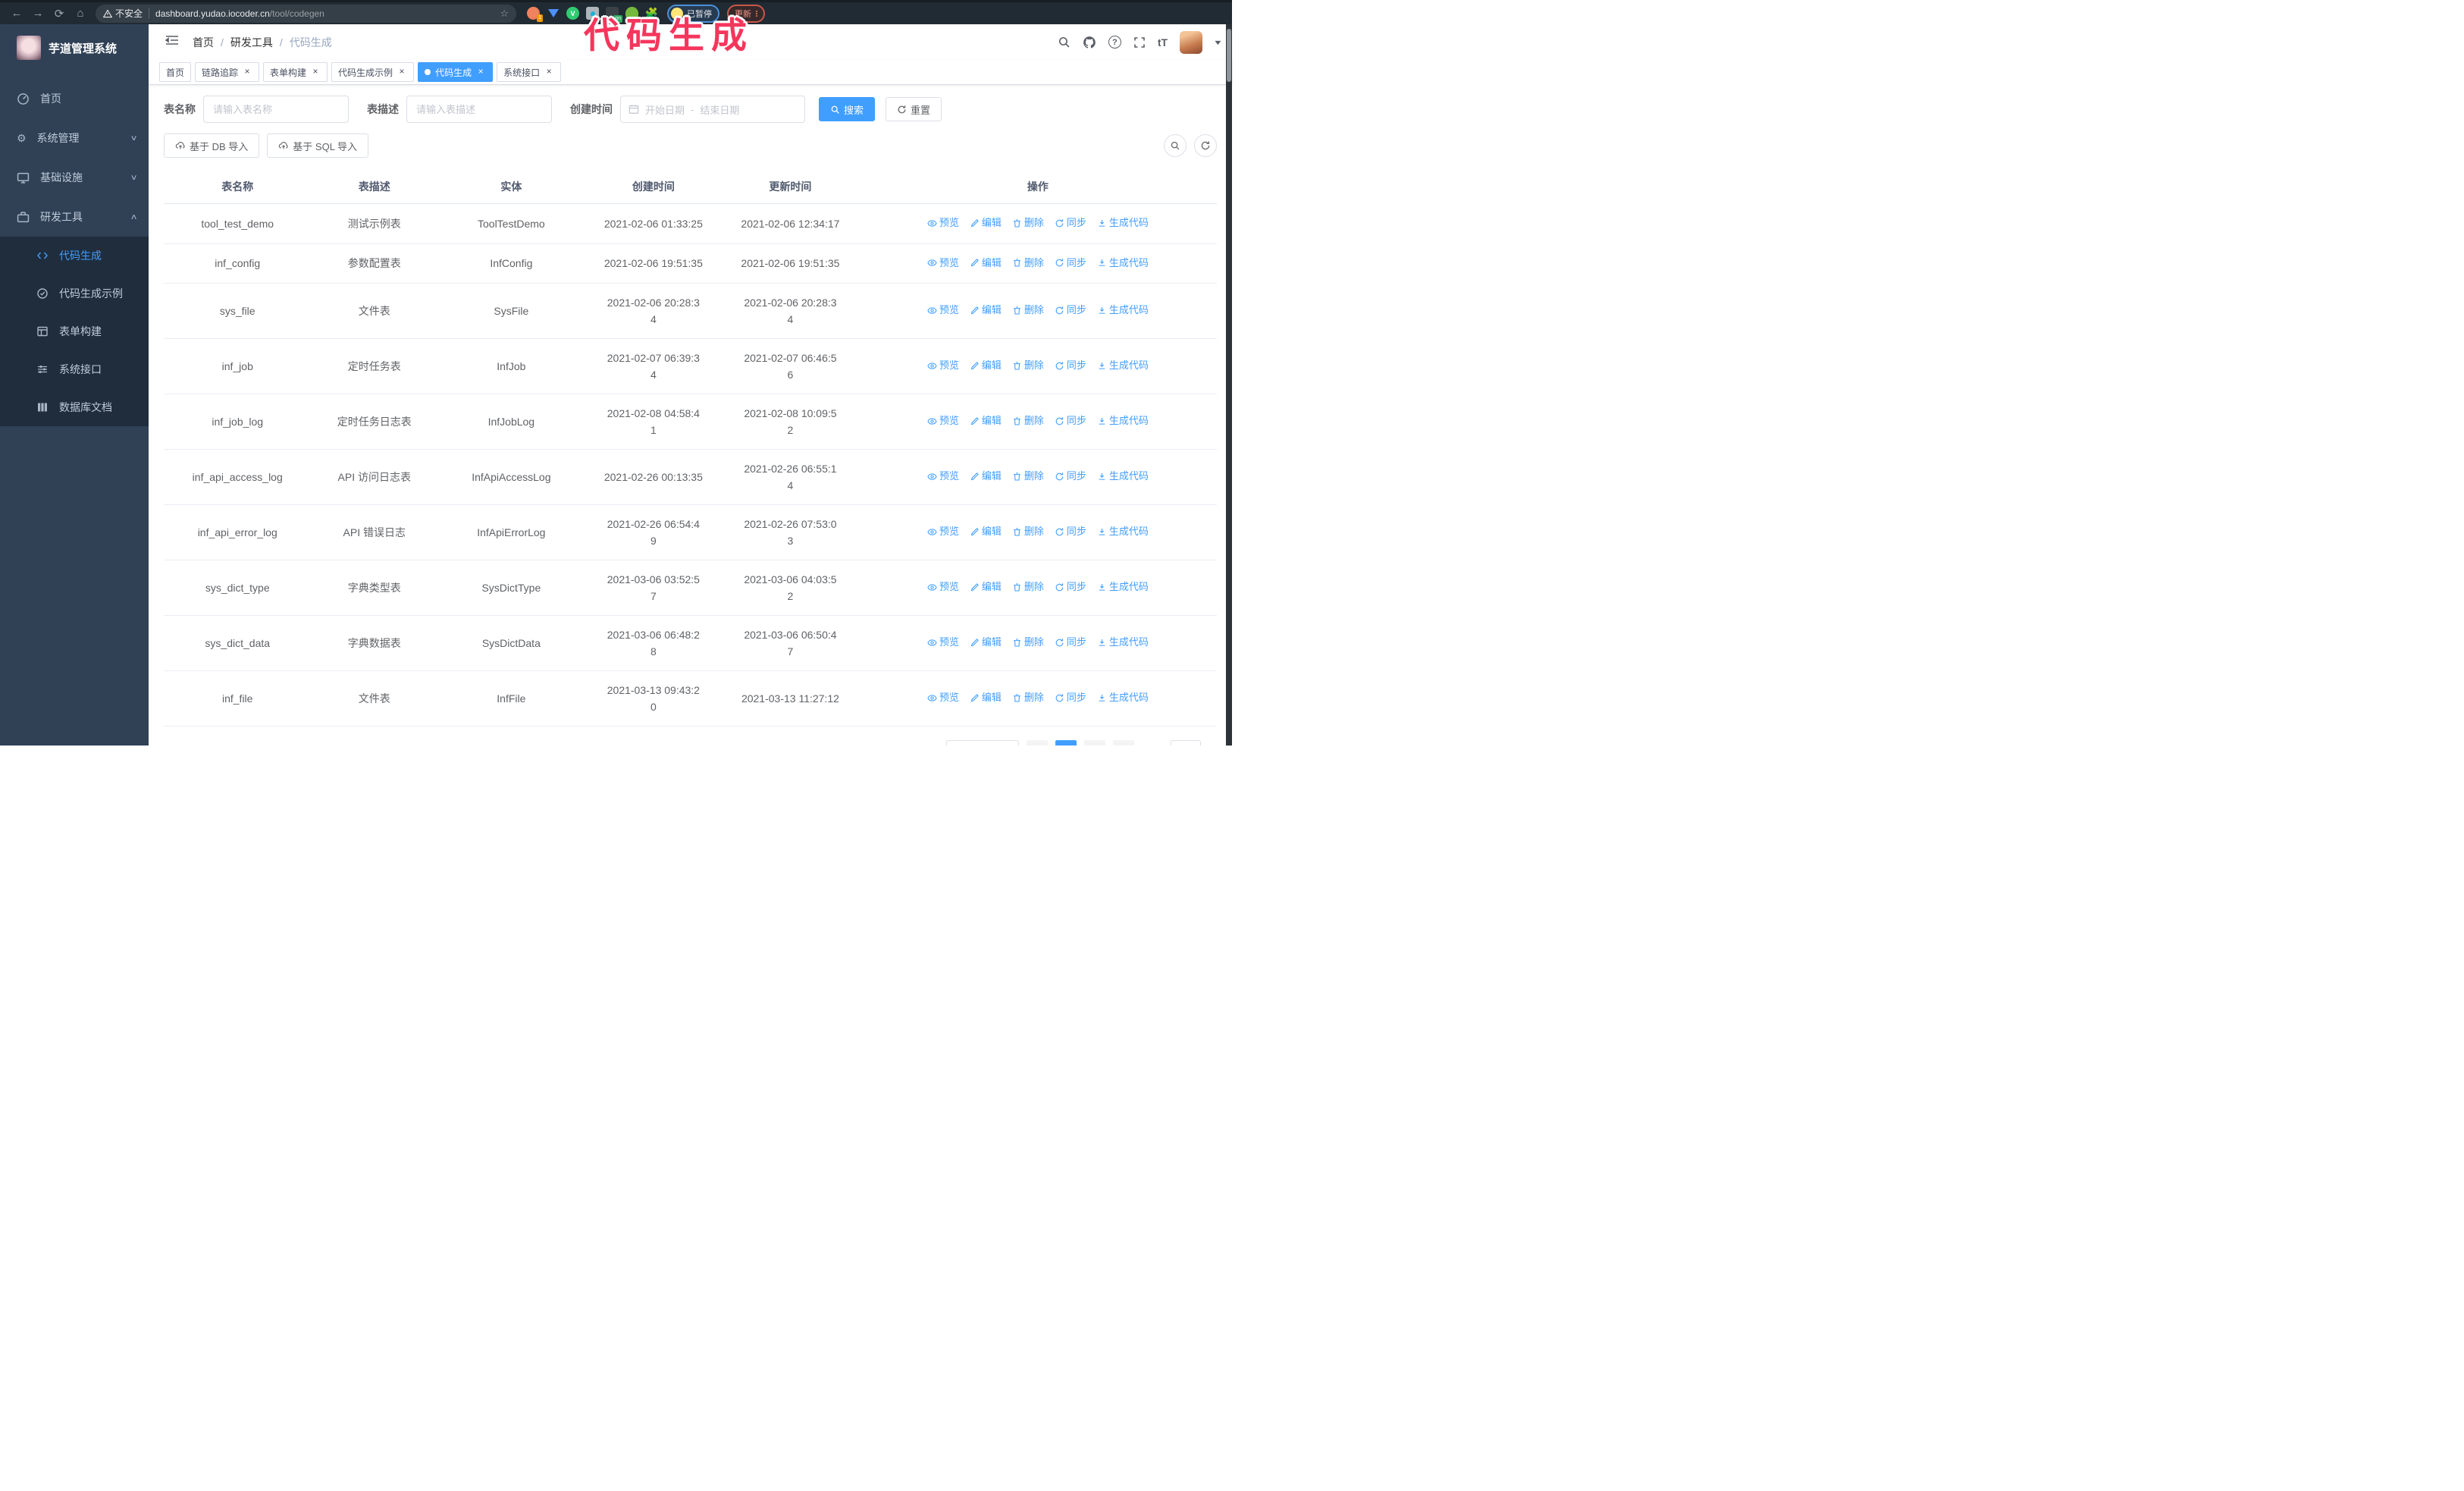  Describe the element at coordinates (535, 14) in the screenshot. I see `extension-circle-icon: 1` at that location.